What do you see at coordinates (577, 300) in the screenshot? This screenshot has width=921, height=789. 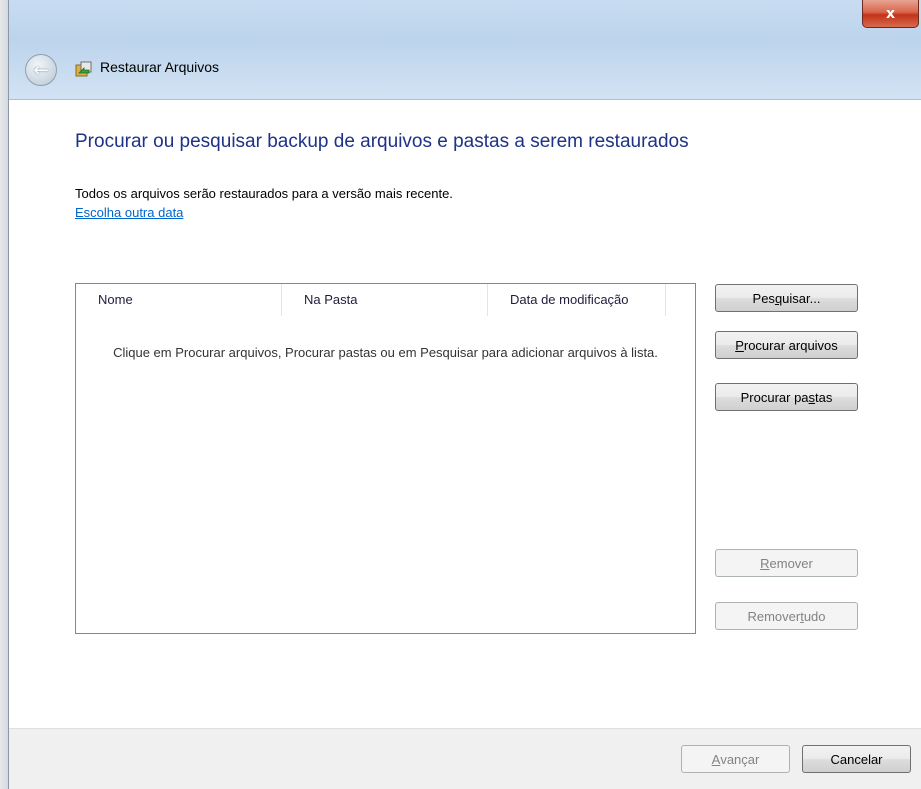 I see `column-header-modified-date: Data de modificação` at bounding box center [577, 300].